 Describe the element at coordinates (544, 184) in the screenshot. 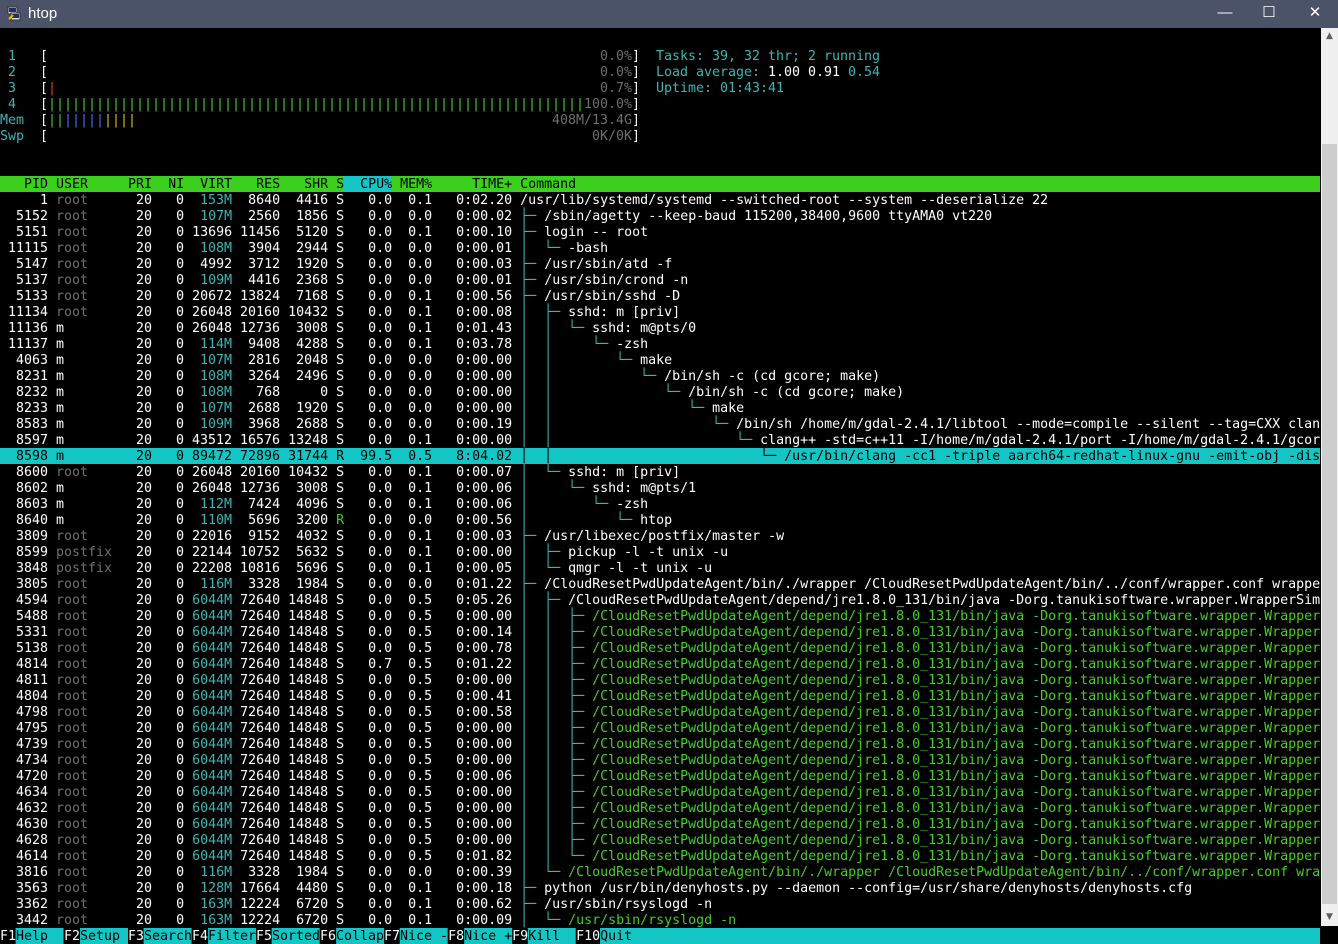

I see `column-command: Command` at that location.